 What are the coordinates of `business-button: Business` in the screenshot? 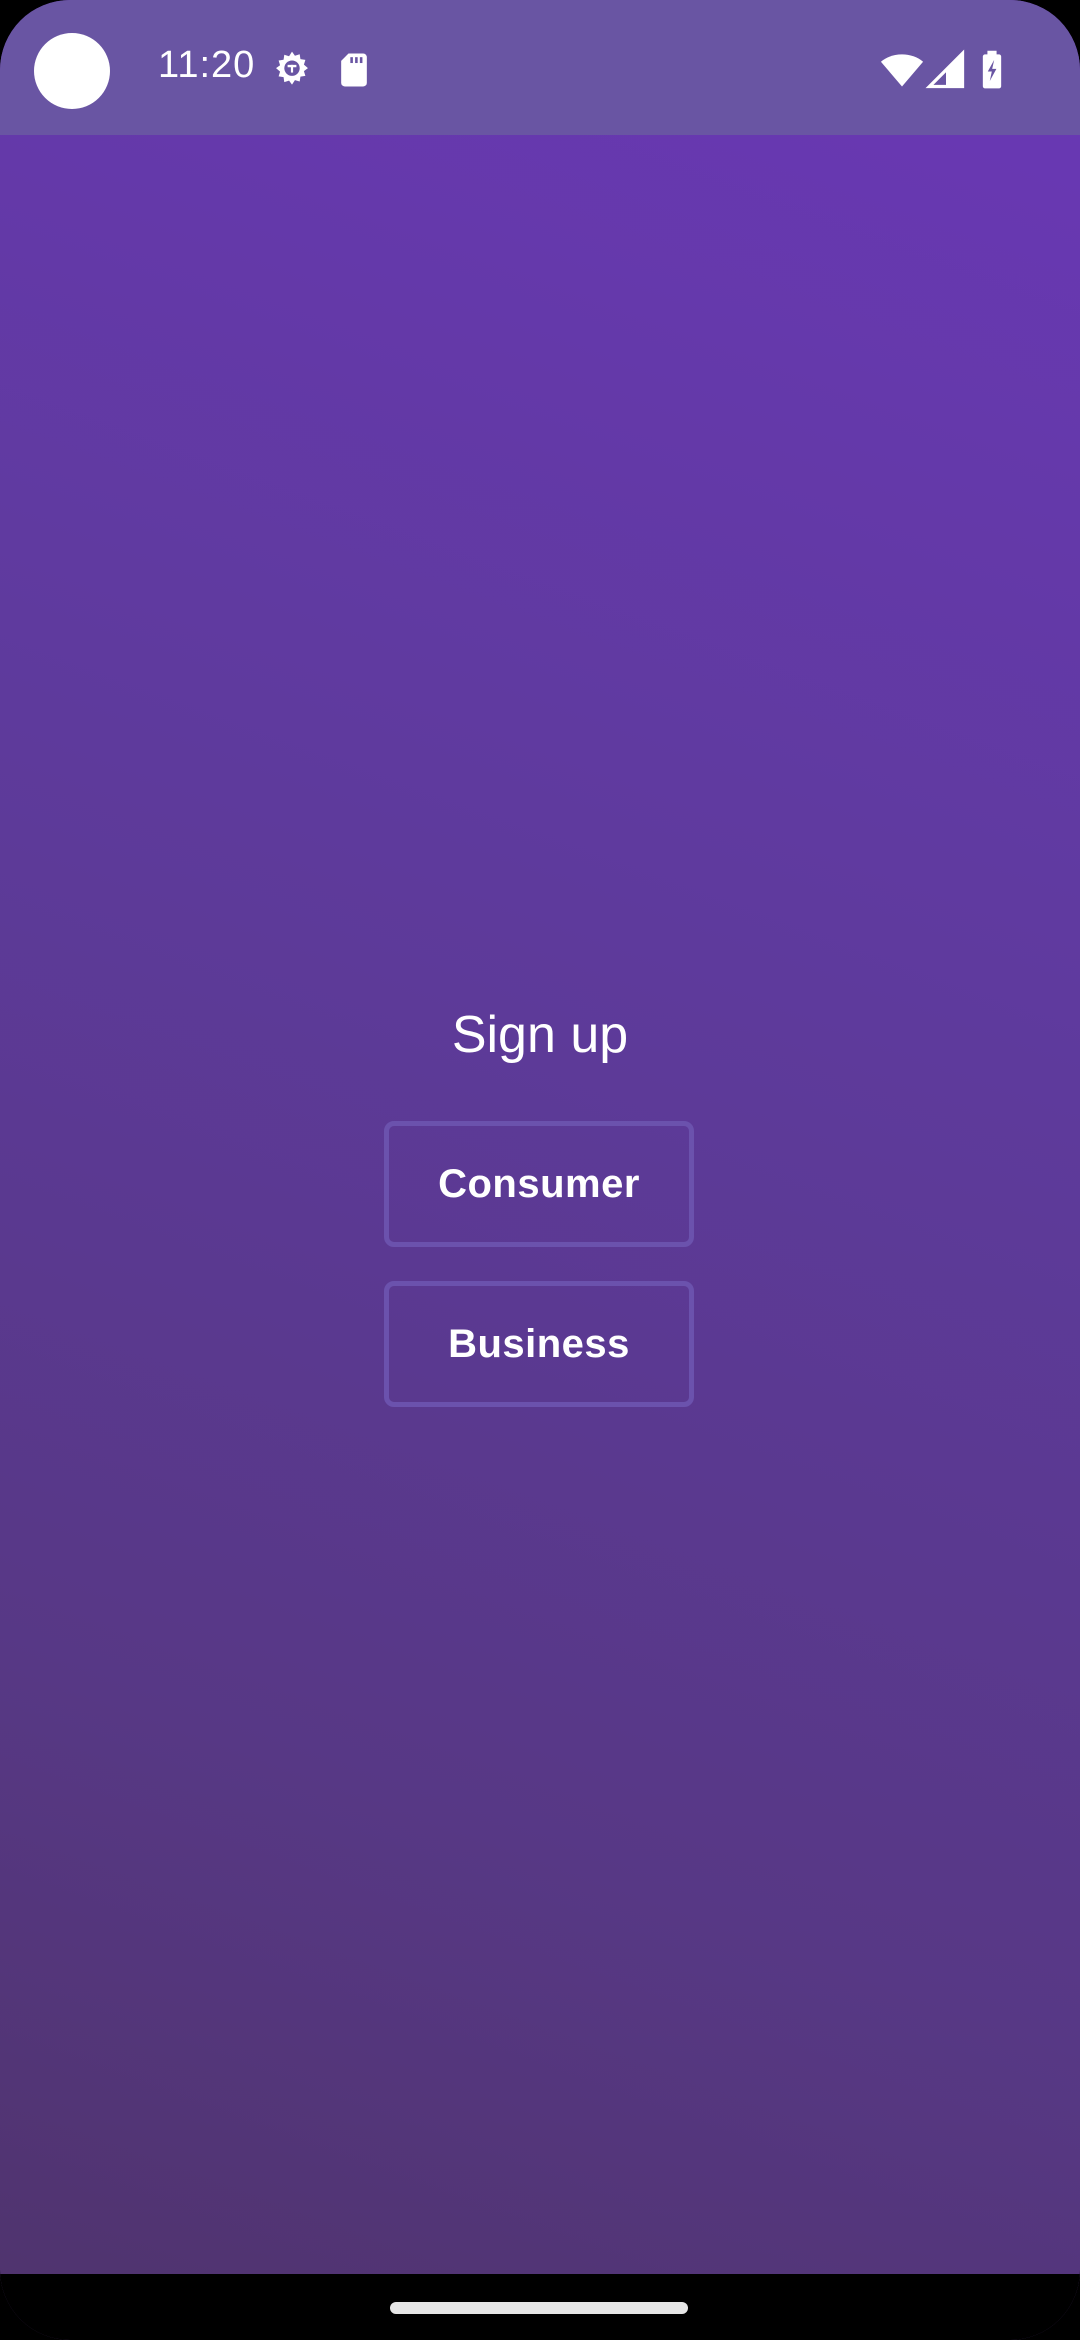 It's located at (539, 1344).